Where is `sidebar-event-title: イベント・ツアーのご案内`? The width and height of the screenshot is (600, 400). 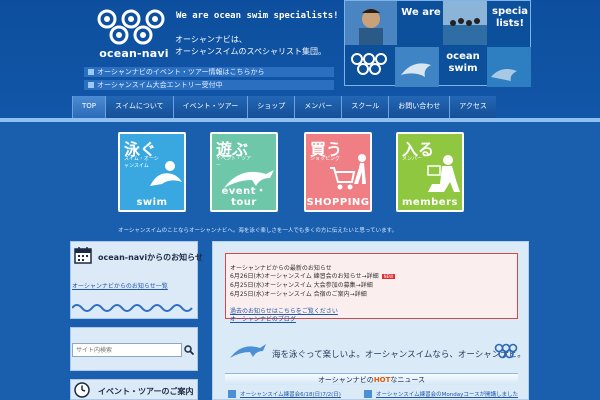
sidebar-event-title: イベント・ツアーのご案内 is located at coordinates (146, 391).